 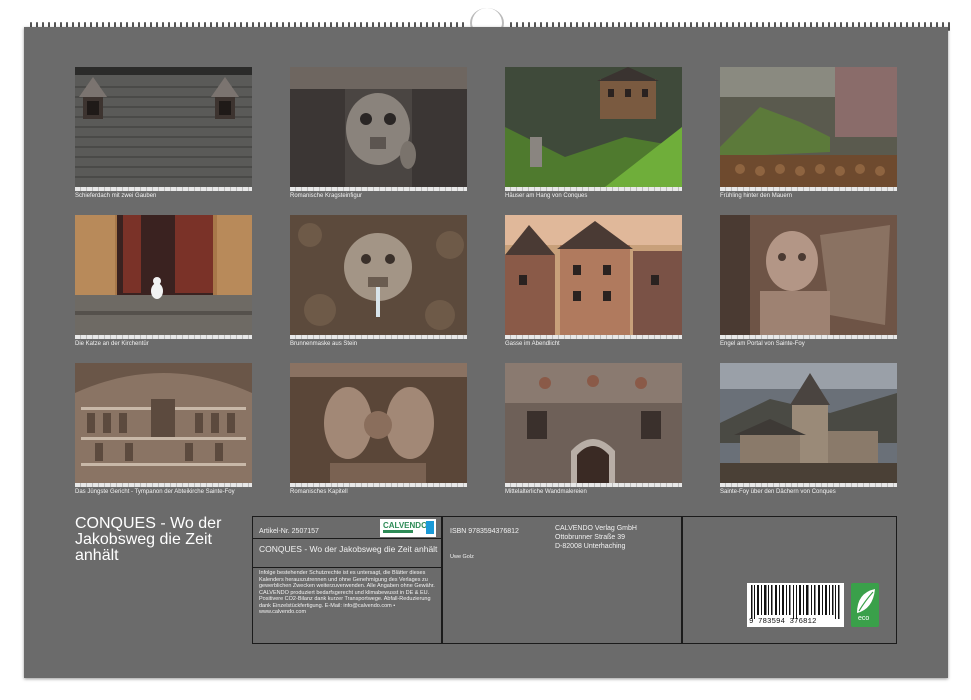 What do you see at coordinates (430, 527) in the screenshot?
I see `logo-flag-icon` at bounding box center [430, 527].